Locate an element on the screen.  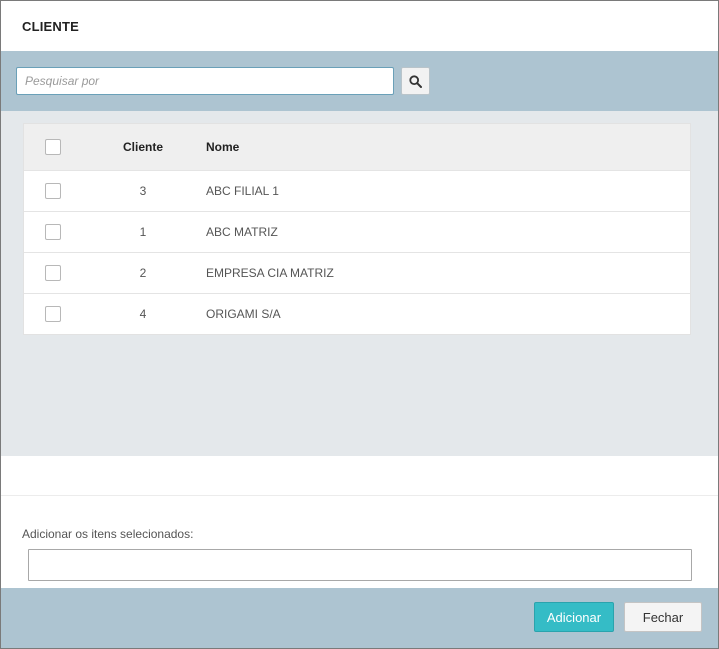
add-button: Adicionar is located at coordinates (574, 617).